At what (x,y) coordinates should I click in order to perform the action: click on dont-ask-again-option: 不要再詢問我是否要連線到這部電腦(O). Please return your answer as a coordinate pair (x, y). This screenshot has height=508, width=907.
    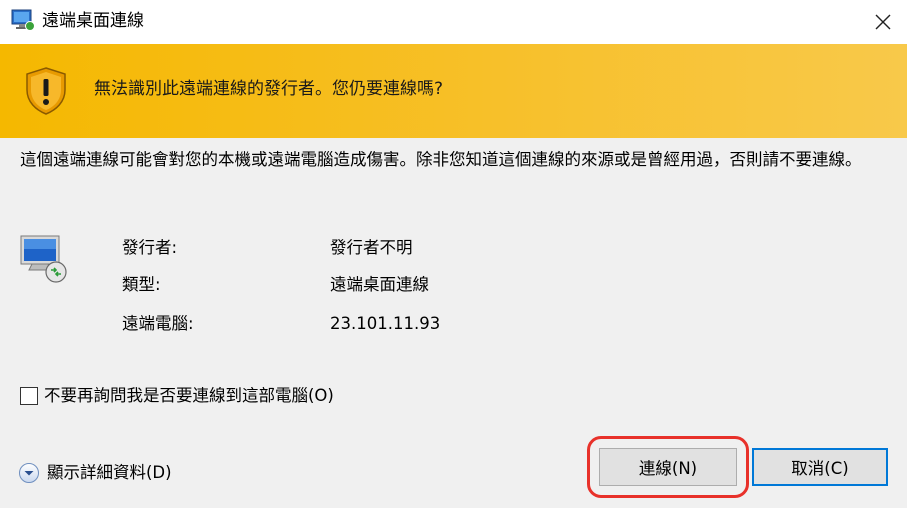
    Looking at the image, I should click on (177, 396).